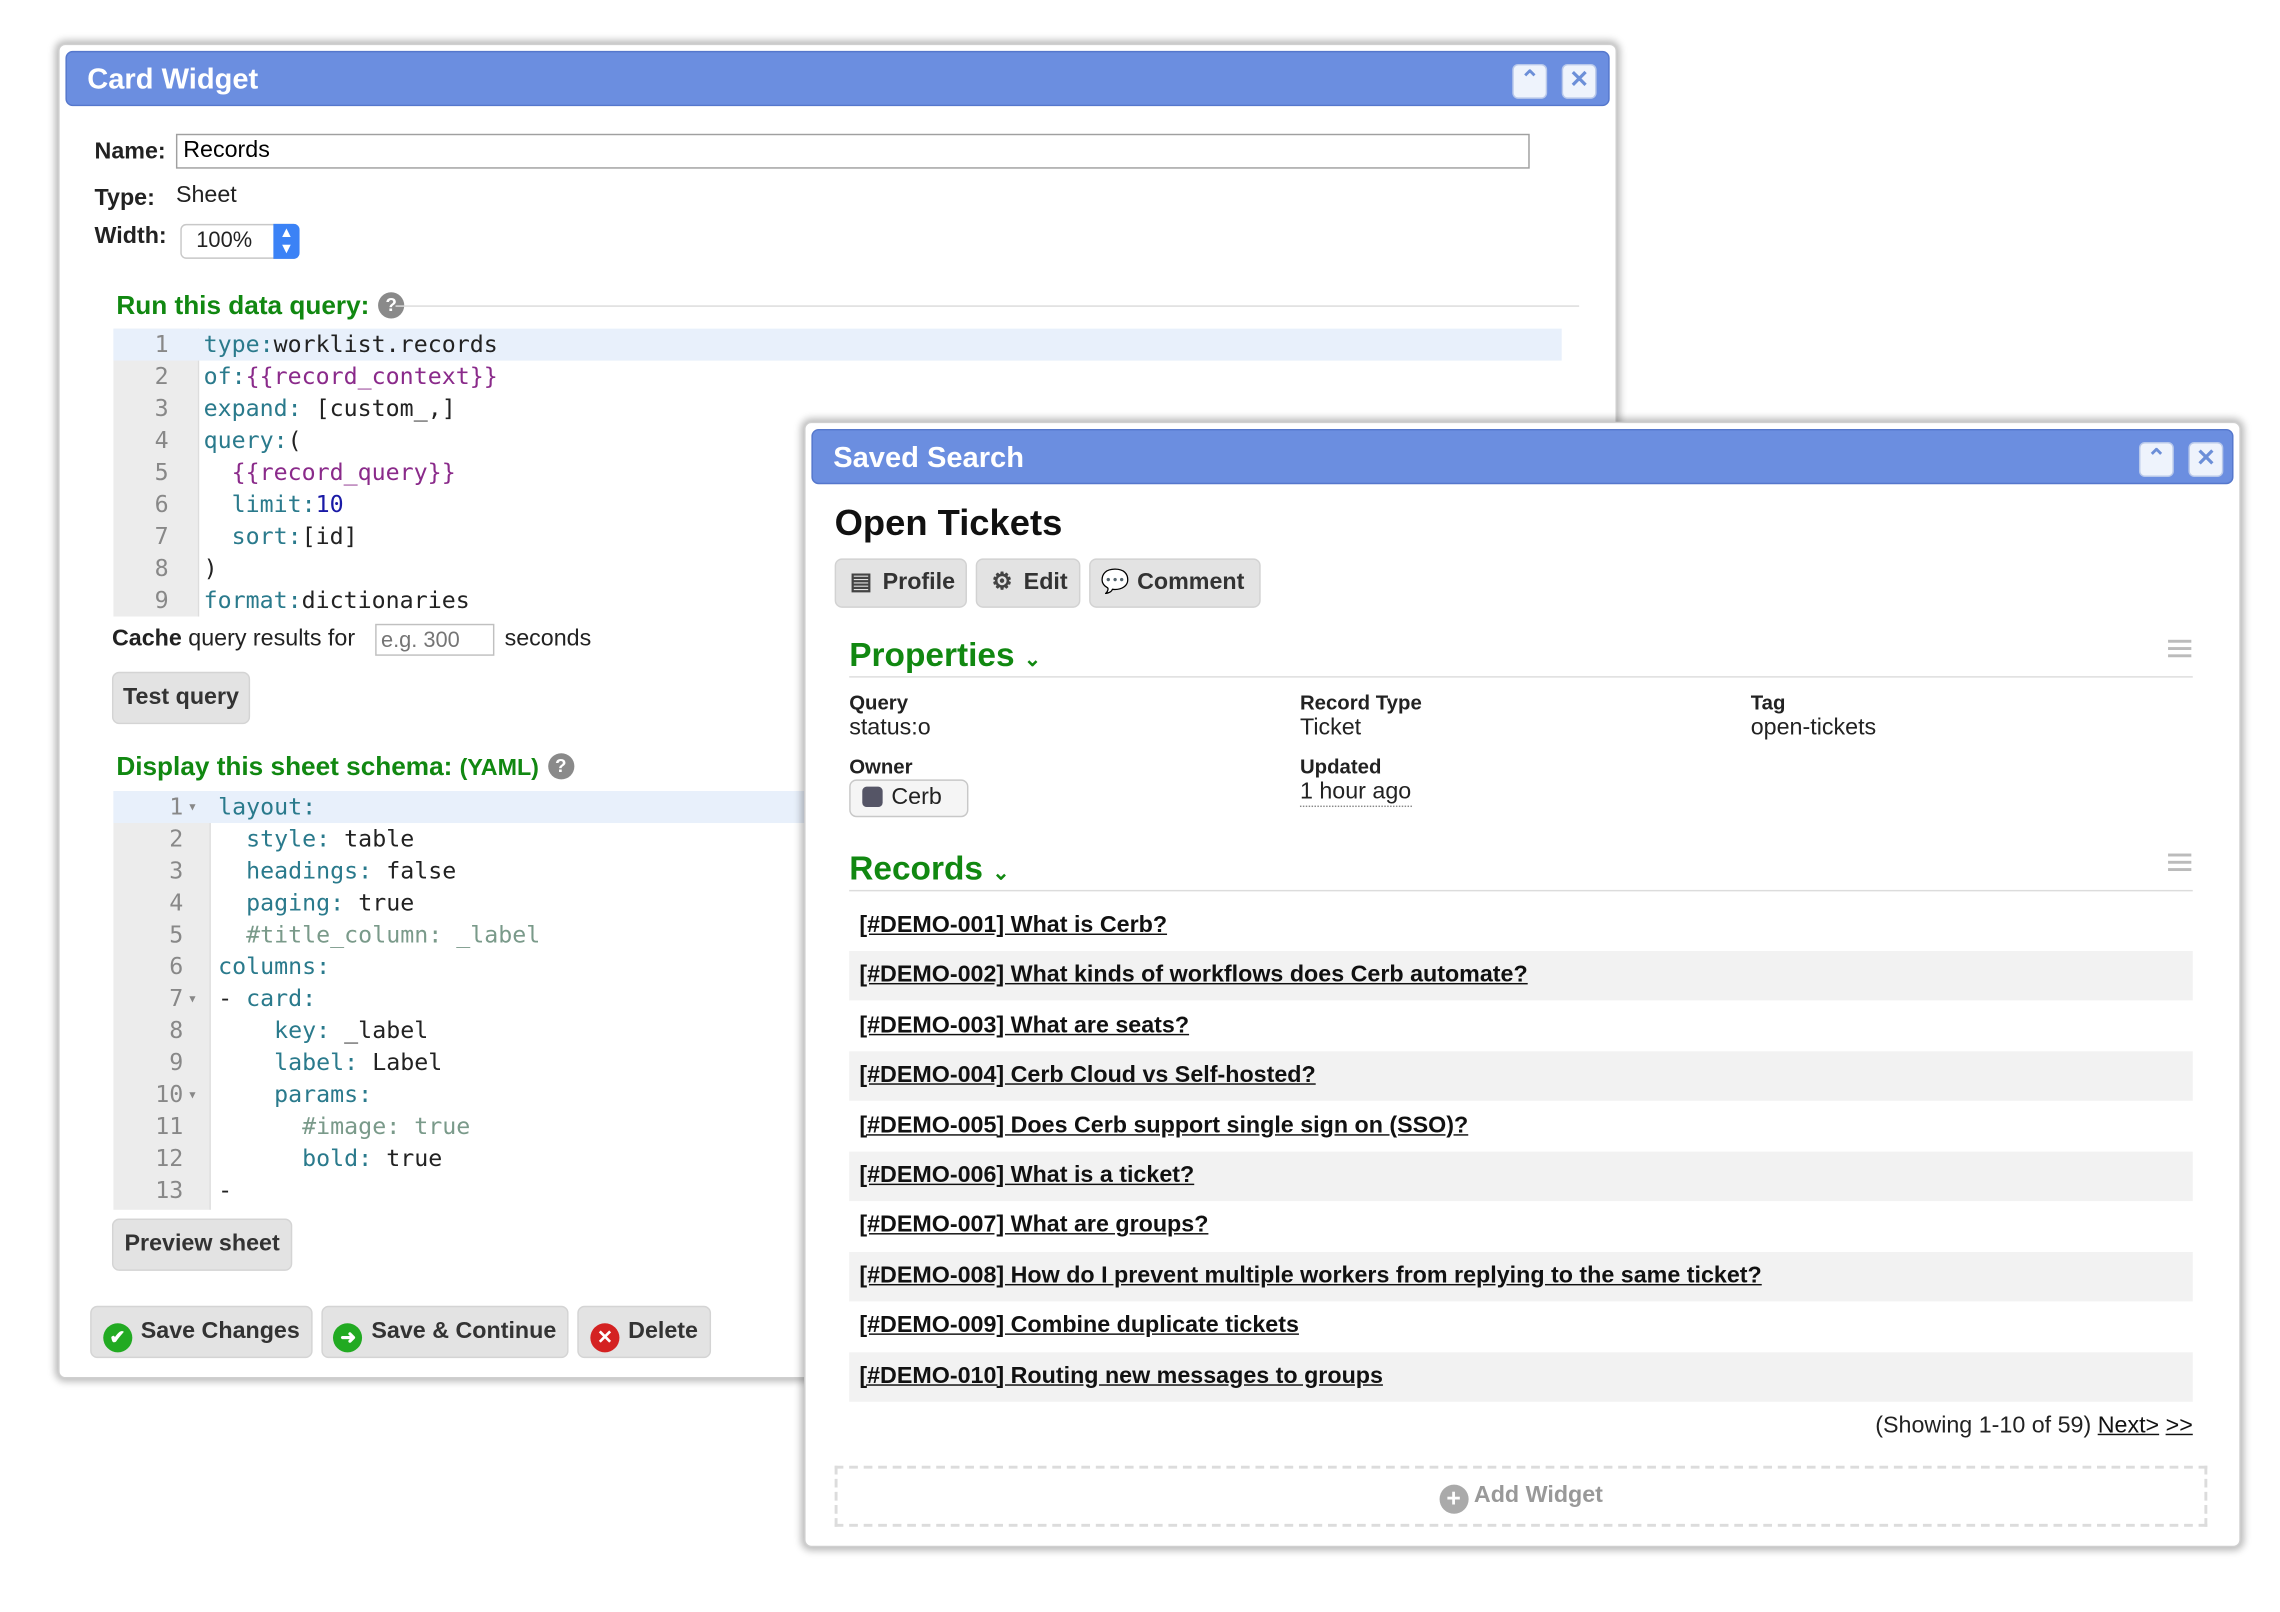 The width and height of the screenshot is (2280, 1612). I want to click on code-text: #title_column: _label, so click(379, 934).